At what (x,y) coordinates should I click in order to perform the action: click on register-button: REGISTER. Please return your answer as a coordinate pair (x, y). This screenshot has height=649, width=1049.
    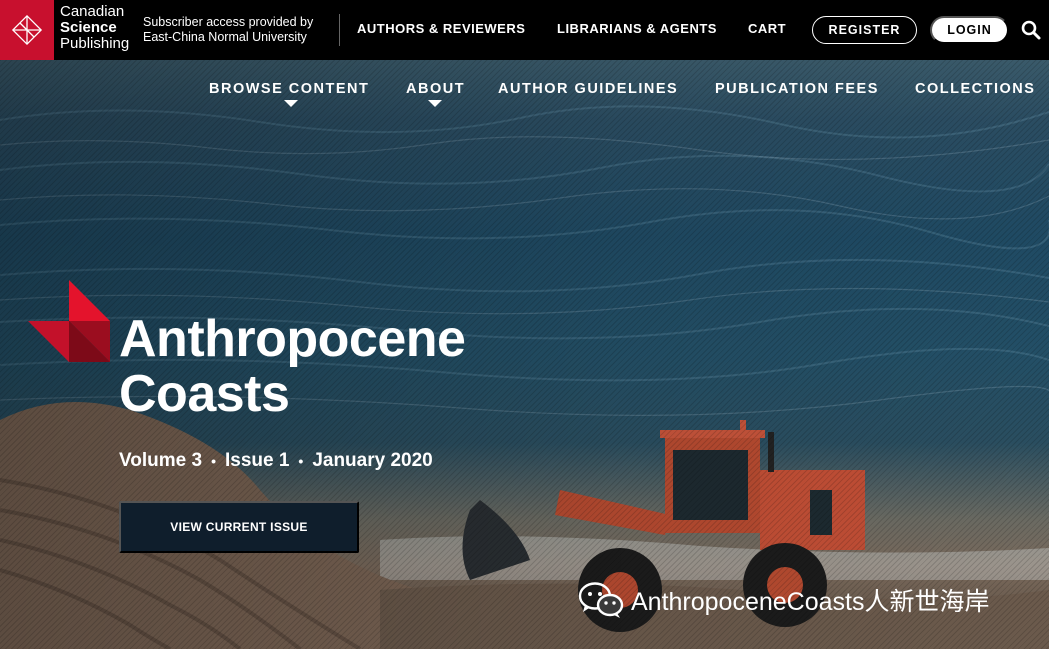
    Looking at the image, I should click on (864, 30).